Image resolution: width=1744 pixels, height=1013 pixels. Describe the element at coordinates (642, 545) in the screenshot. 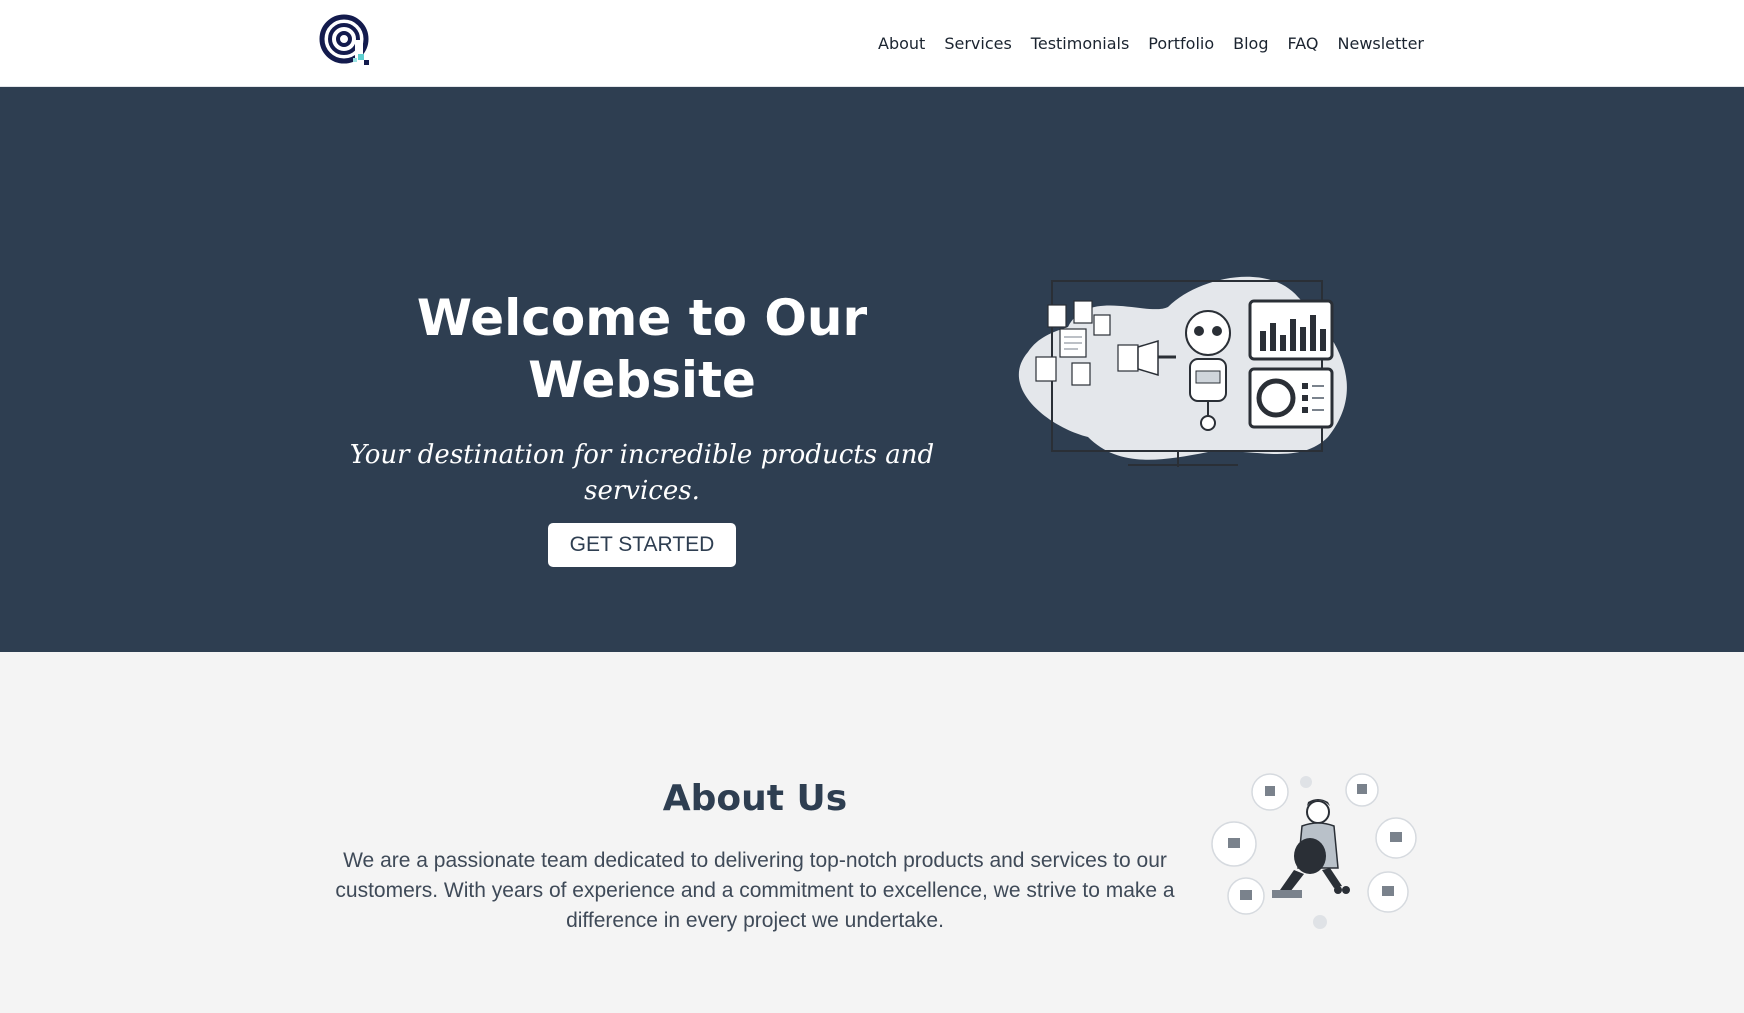

I see `get-started-button: GET STARTED` at that location.